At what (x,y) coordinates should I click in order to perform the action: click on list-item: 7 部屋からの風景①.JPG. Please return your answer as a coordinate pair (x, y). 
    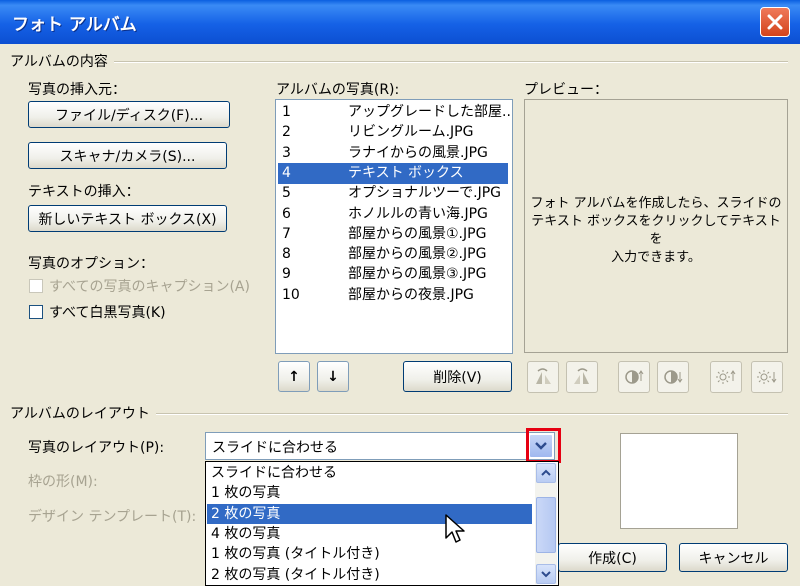
    Looking at the image, I should click on (393, 234).